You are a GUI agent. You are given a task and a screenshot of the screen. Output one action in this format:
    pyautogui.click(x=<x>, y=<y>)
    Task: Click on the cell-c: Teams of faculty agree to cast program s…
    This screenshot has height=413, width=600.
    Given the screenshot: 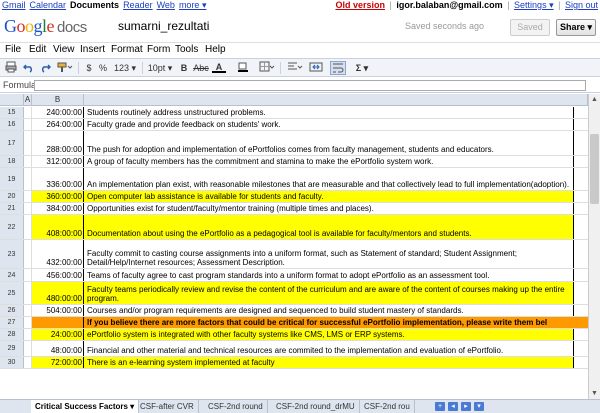 What is the action you would take?
    pyautogui.click(x=329, y=275)
    